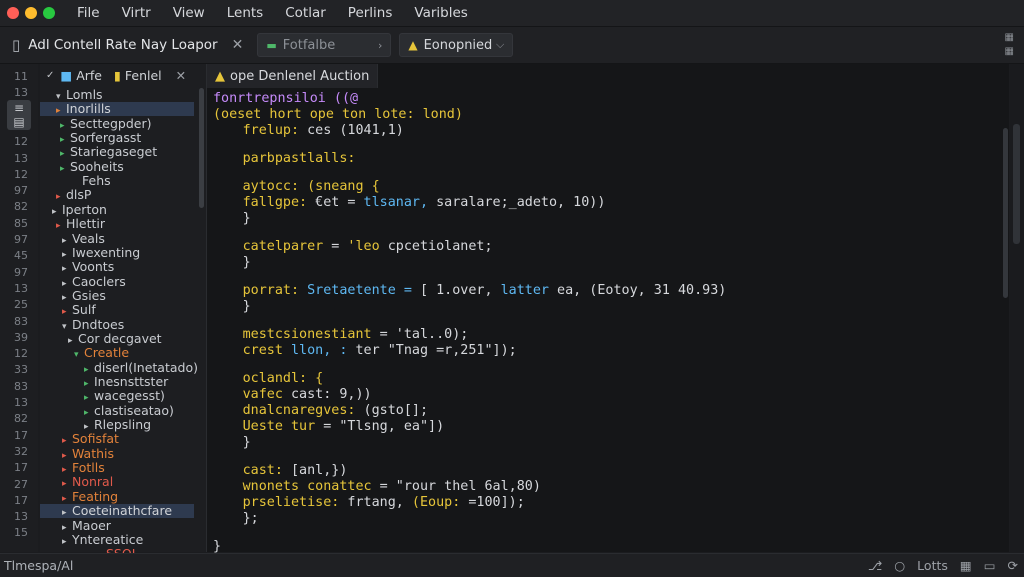  I want to click on tree-item: ▸ Coeteinathcfare, so click(117, 511).